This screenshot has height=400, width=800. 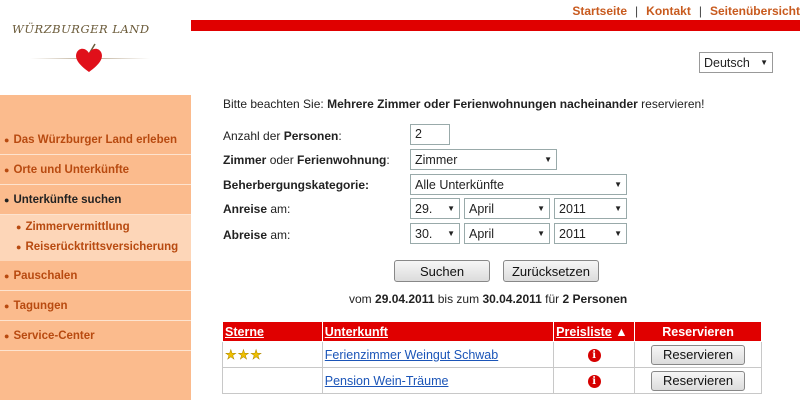 What do you see at coordinates (424, 233) in the screenshot?
I see `departure-day-value: 30.` at bounding box center [424, 233].